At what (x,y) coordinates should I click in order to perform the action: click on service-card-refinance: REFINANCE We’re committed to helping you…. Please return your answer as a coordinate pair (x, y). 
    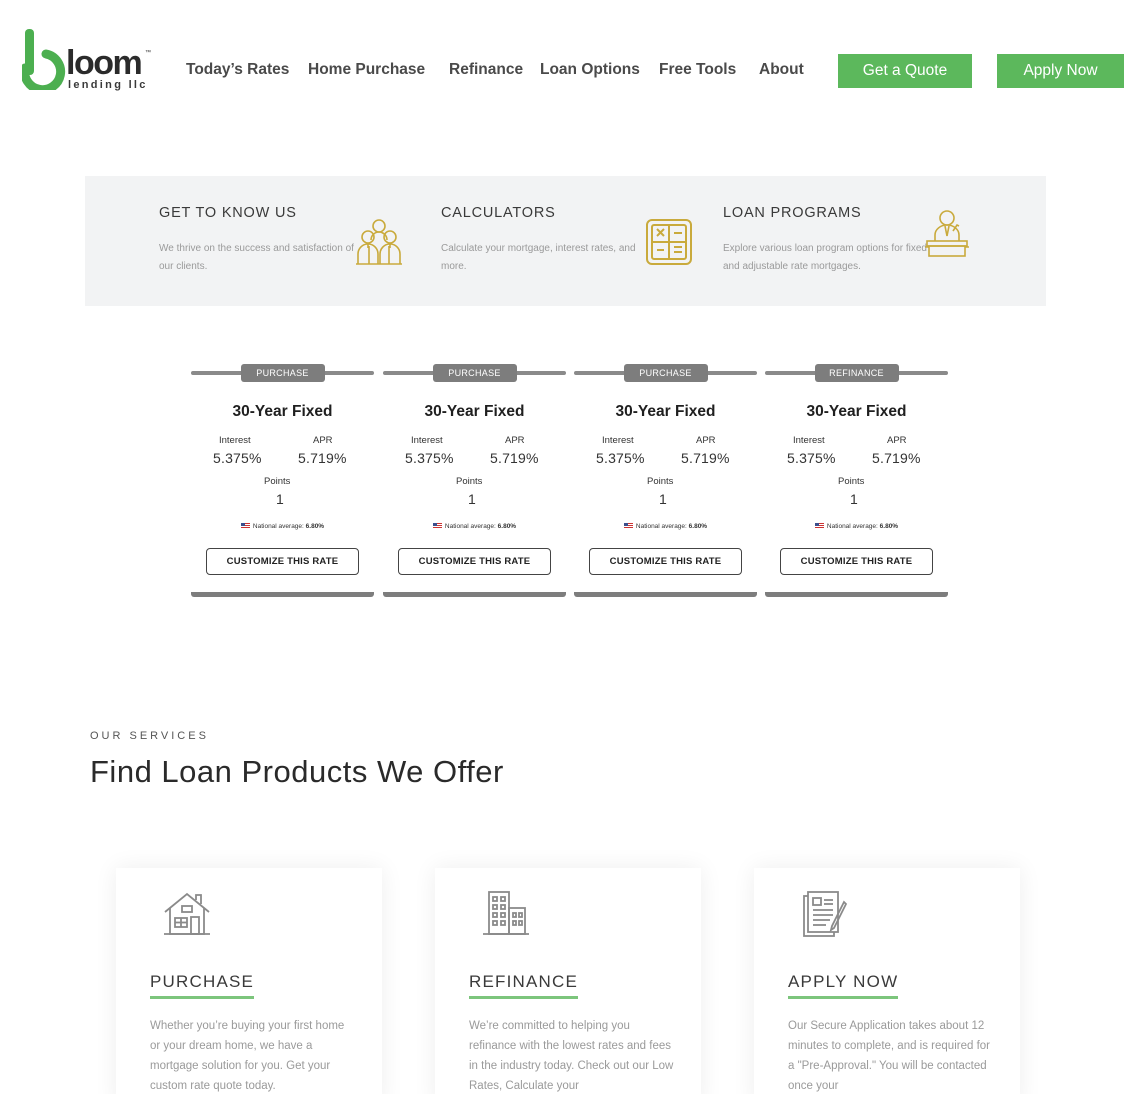
    Looking at the image, I should click on (568, 981).